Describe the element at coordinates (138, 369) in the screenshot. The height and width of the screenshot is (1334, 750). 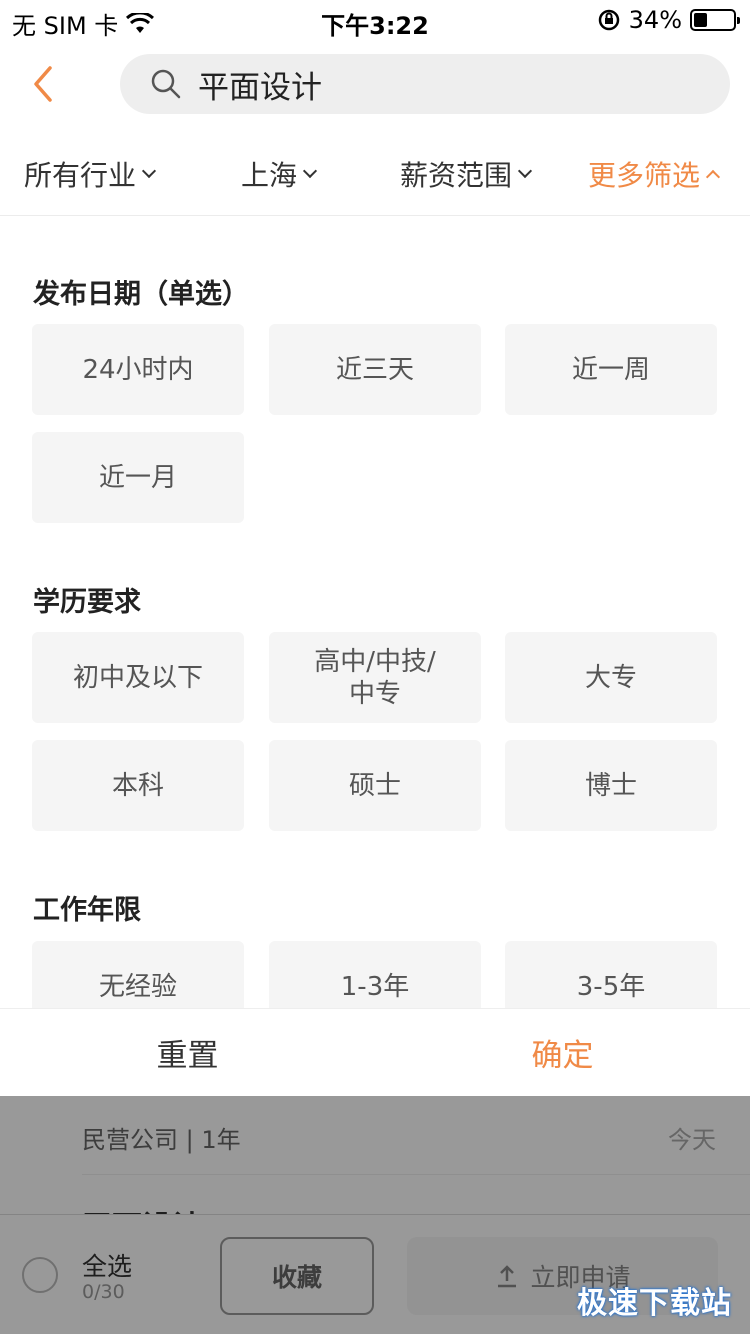
I see `option-24h: 24小时内` at that location.